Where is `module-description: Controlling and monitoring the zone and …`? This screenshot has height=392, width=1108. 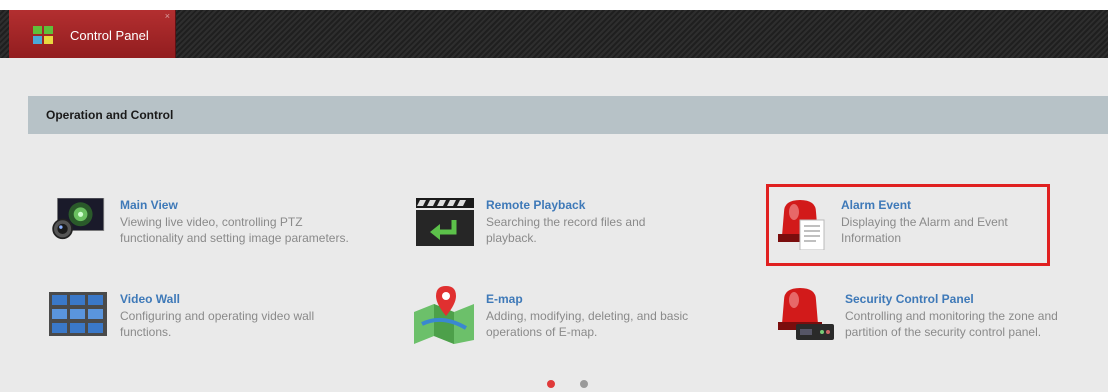
module-description: Controlling and monitoring the zone and … is located at coordinates (951, 324).